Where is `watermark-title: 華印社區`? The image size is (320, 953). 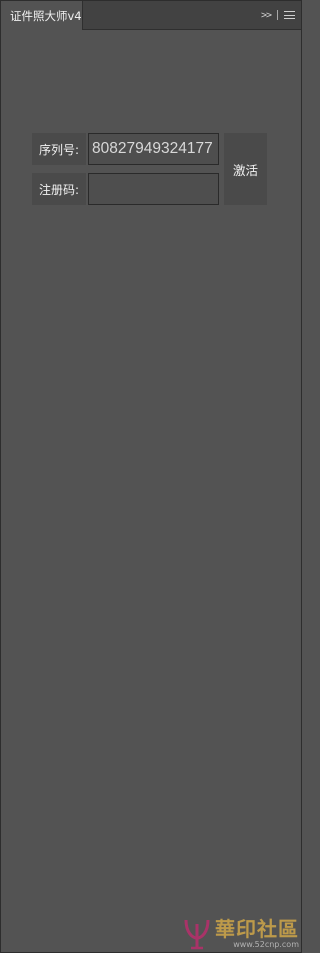 watermark-title: 華印社區 is located at coordinates (257, 929).